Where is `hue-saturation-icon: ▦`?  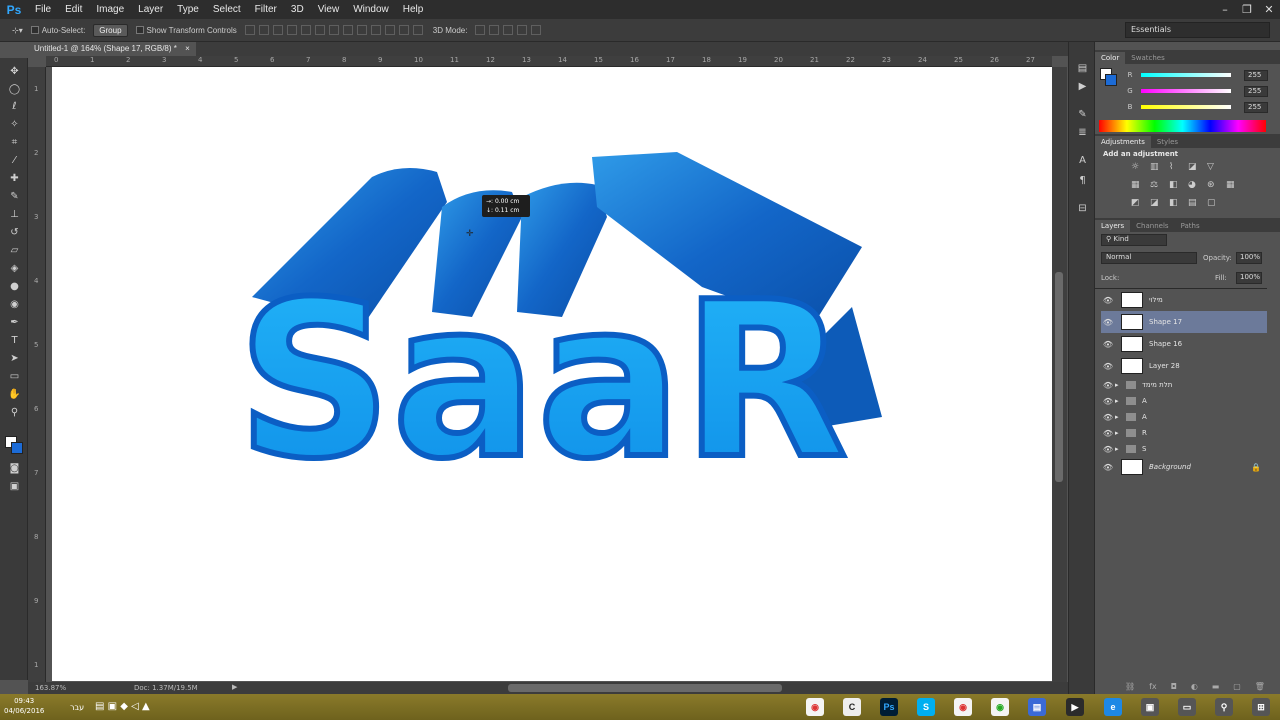 hue-saturation-icon: ▦ is located at coordinates (1138, 187).